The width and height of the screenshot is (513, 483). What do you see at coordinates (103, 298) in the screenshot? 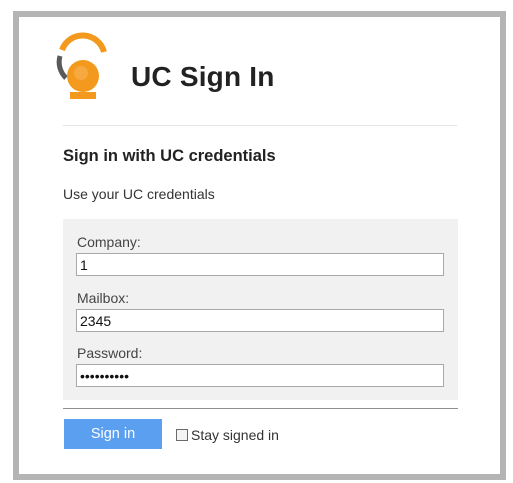
I see `mailbox-label: Mailbox:` at bounding box center [103, 298].